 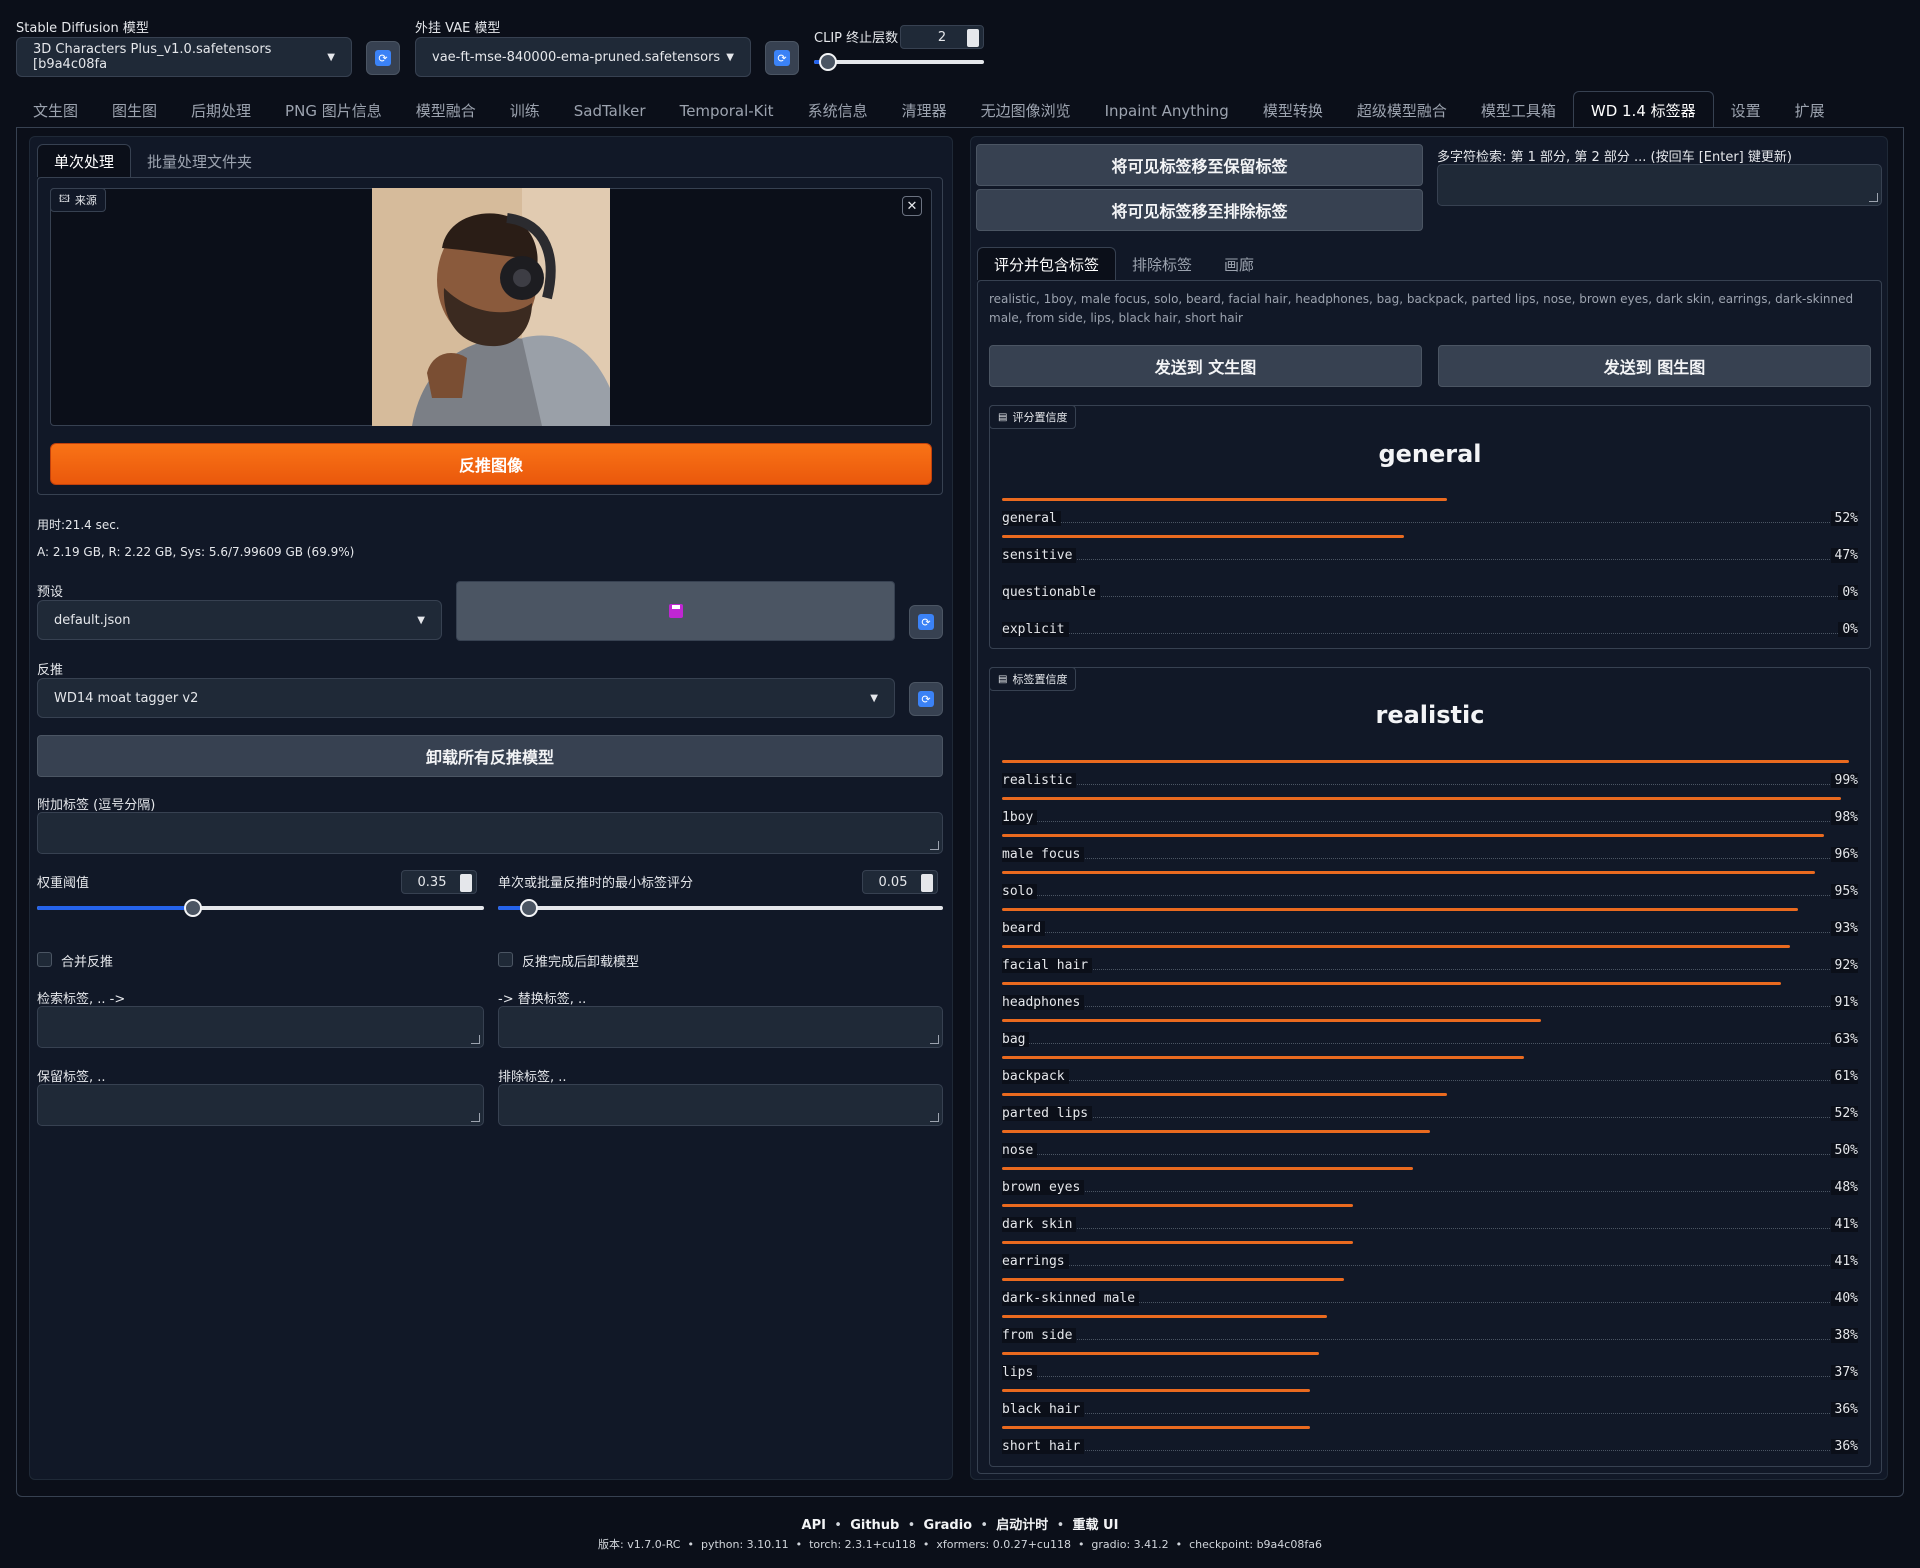 What do you see at coordinates (134, 110) in the screenshot?
I see `tab-1: 图生图` at bounding box center [134, 110].